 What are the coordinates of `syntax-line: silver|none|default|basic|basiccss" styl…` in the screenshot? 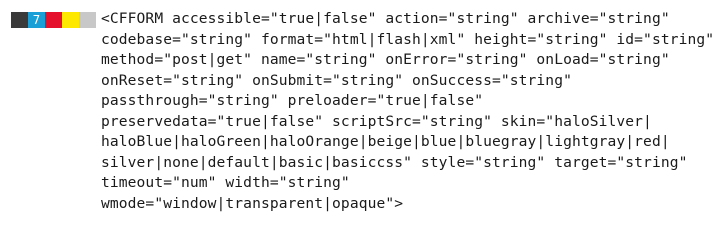 It's located at (394, 162).